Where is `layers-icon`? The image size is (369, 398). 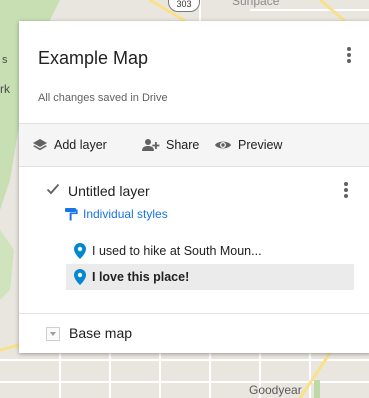
layers-icon is located at coordinates (40, 145).